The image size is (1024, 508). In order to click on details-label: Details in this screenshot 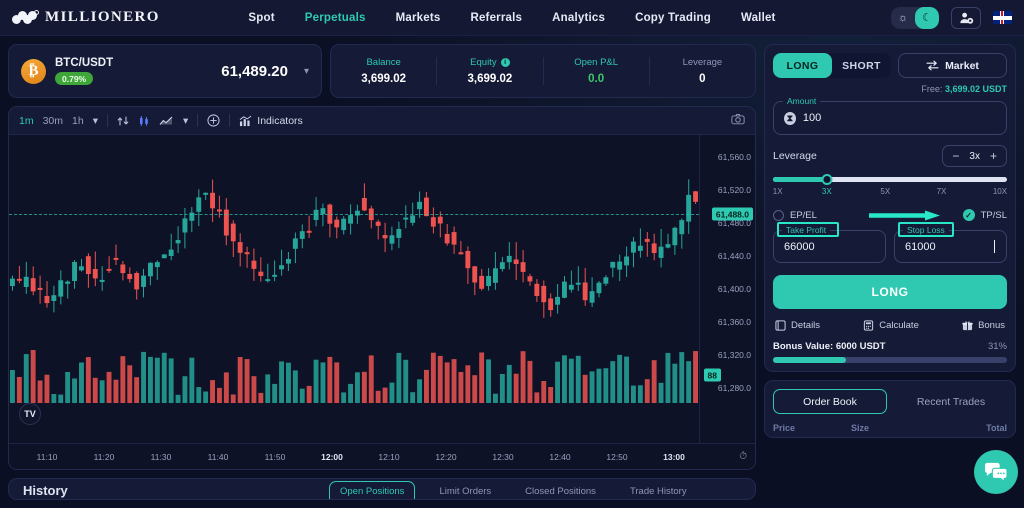, I will do `click(806, 325)`.